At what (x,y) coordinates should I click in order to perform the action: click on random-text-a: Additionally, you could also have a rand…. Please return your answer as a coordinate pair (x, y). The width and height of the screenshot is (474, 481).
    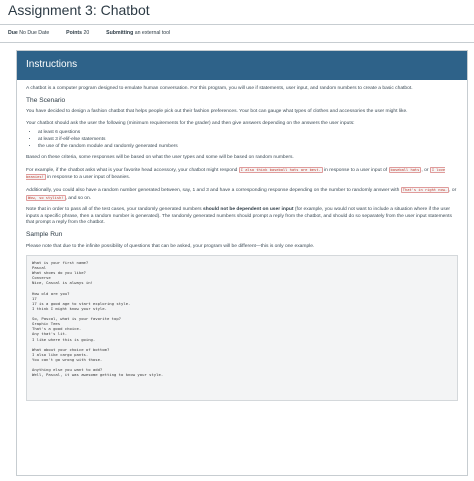
    Looking at the image, I should click on (213, 190).